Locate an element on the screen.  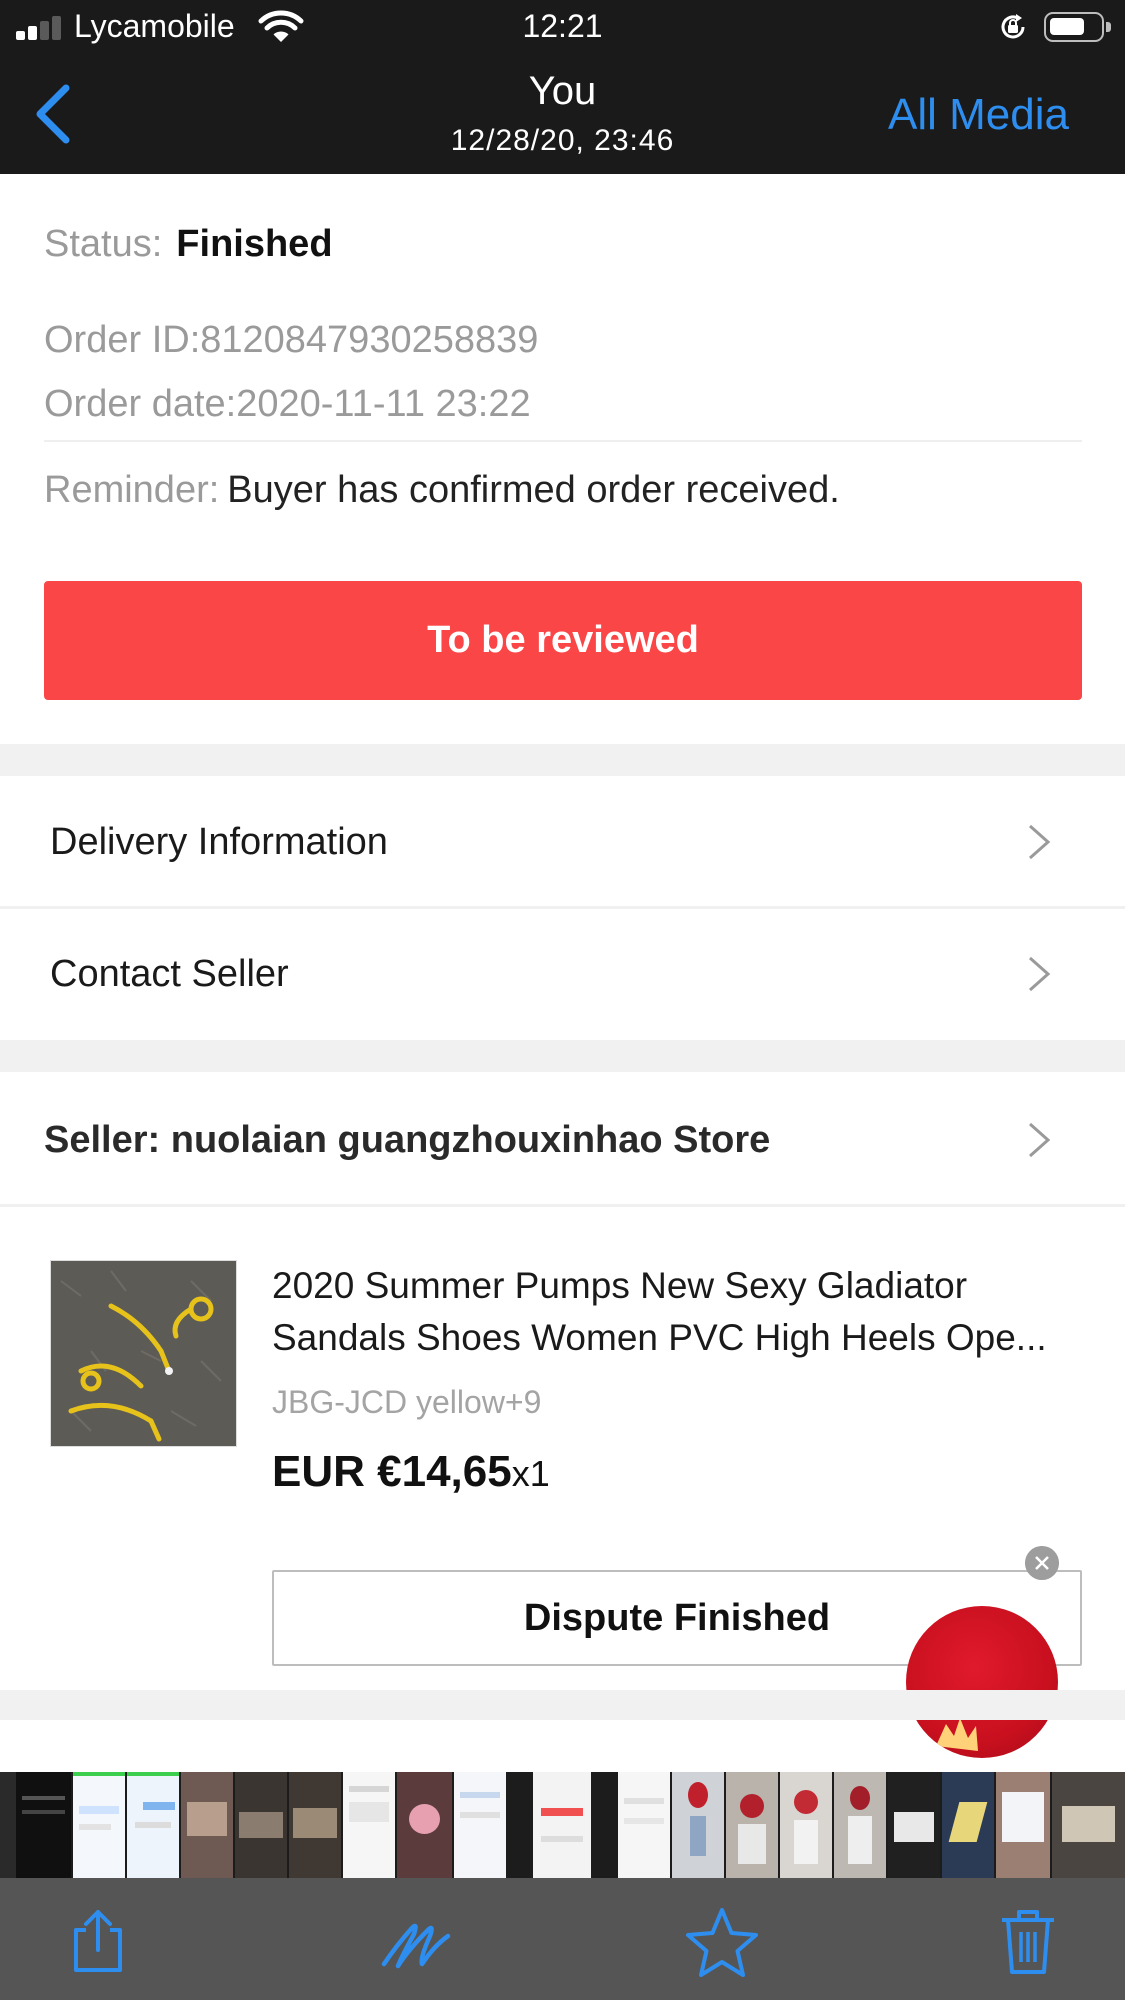
trash-icon is located at coordinates (1028, 1942).